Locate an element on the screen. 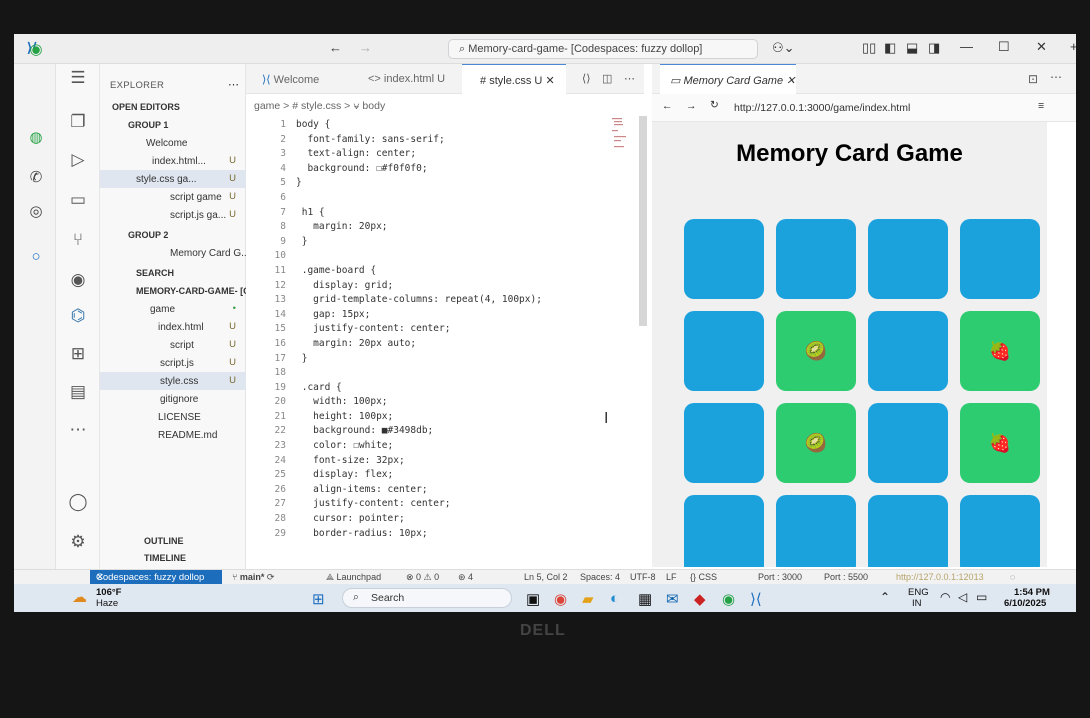  tab-preview: ▭ Memory Card Game ✕ is located at coordinates (728, 79).